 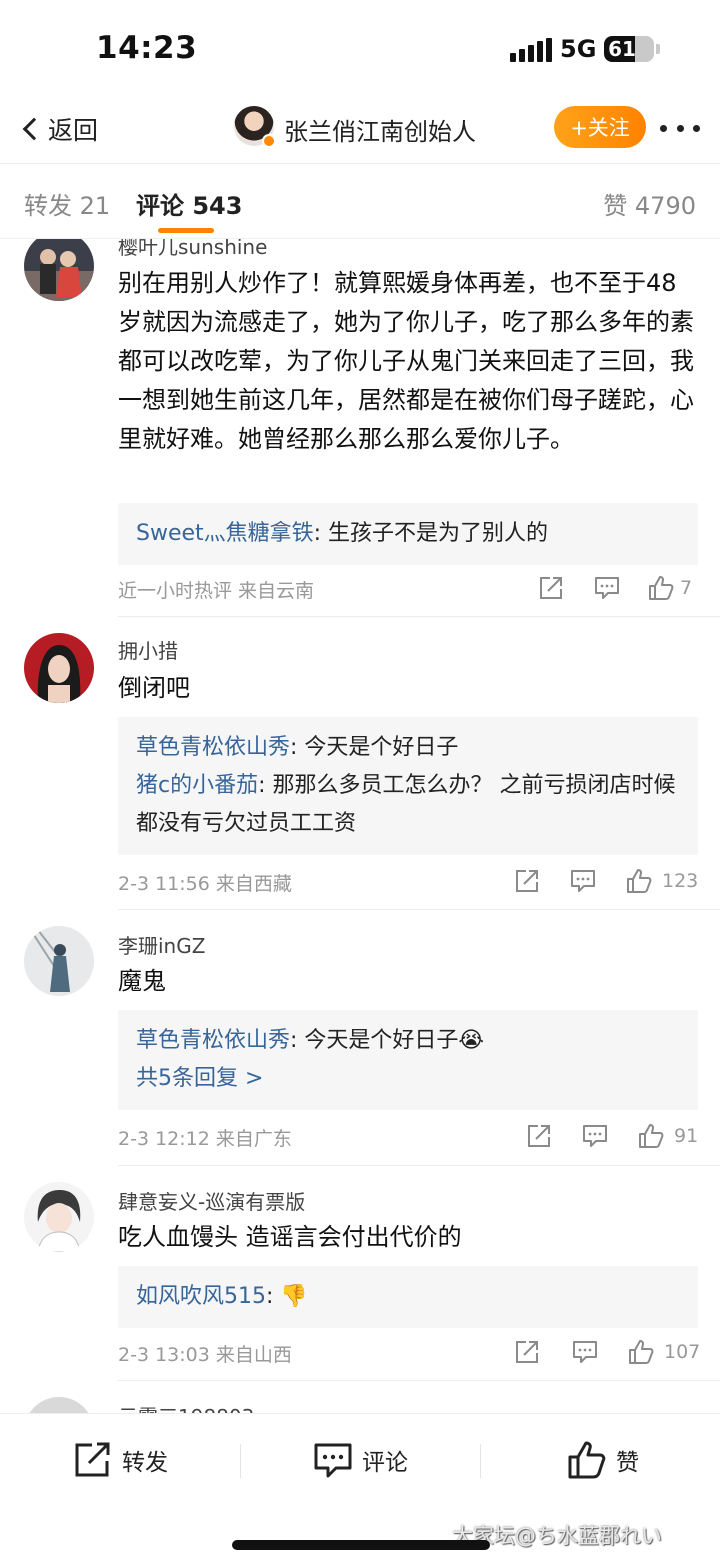 I want to click on reply-line: 猪c的小番茄: 那那么多员工怎么办？ 之前亏损闭店时候都没有亏欠过员工工资, so click(x=408, y=805).